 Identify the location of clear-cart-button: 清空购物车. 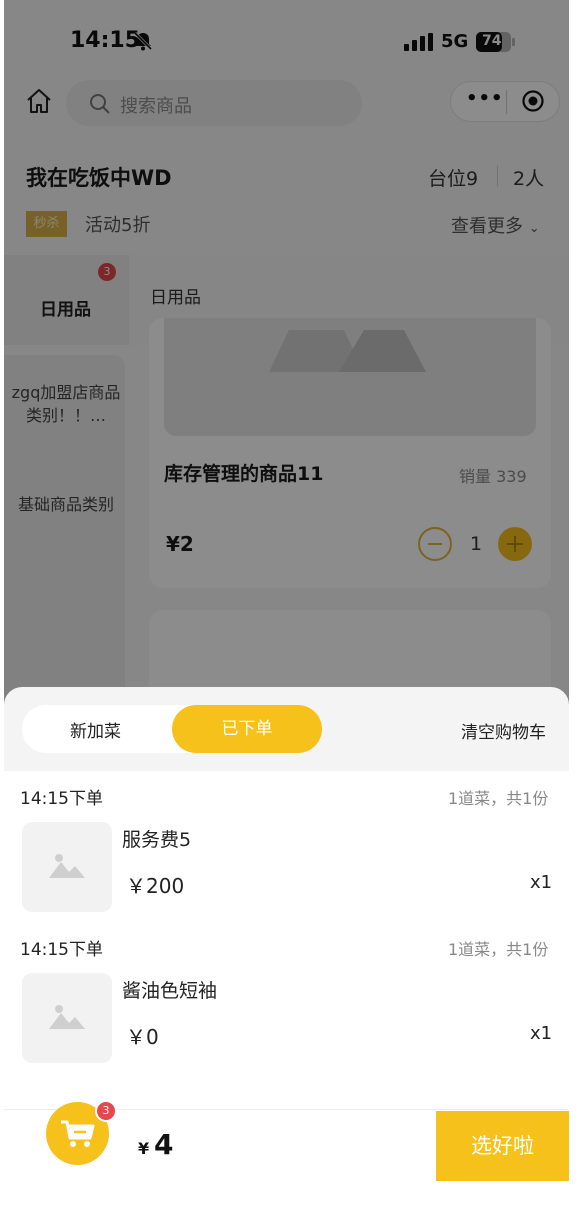
(503, 730).